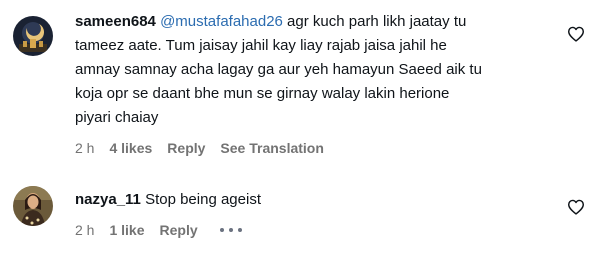 The width and height of the screenshot is (594, 256). I want to click on comment-mention: @mustafafahad26, so click(221, 21).